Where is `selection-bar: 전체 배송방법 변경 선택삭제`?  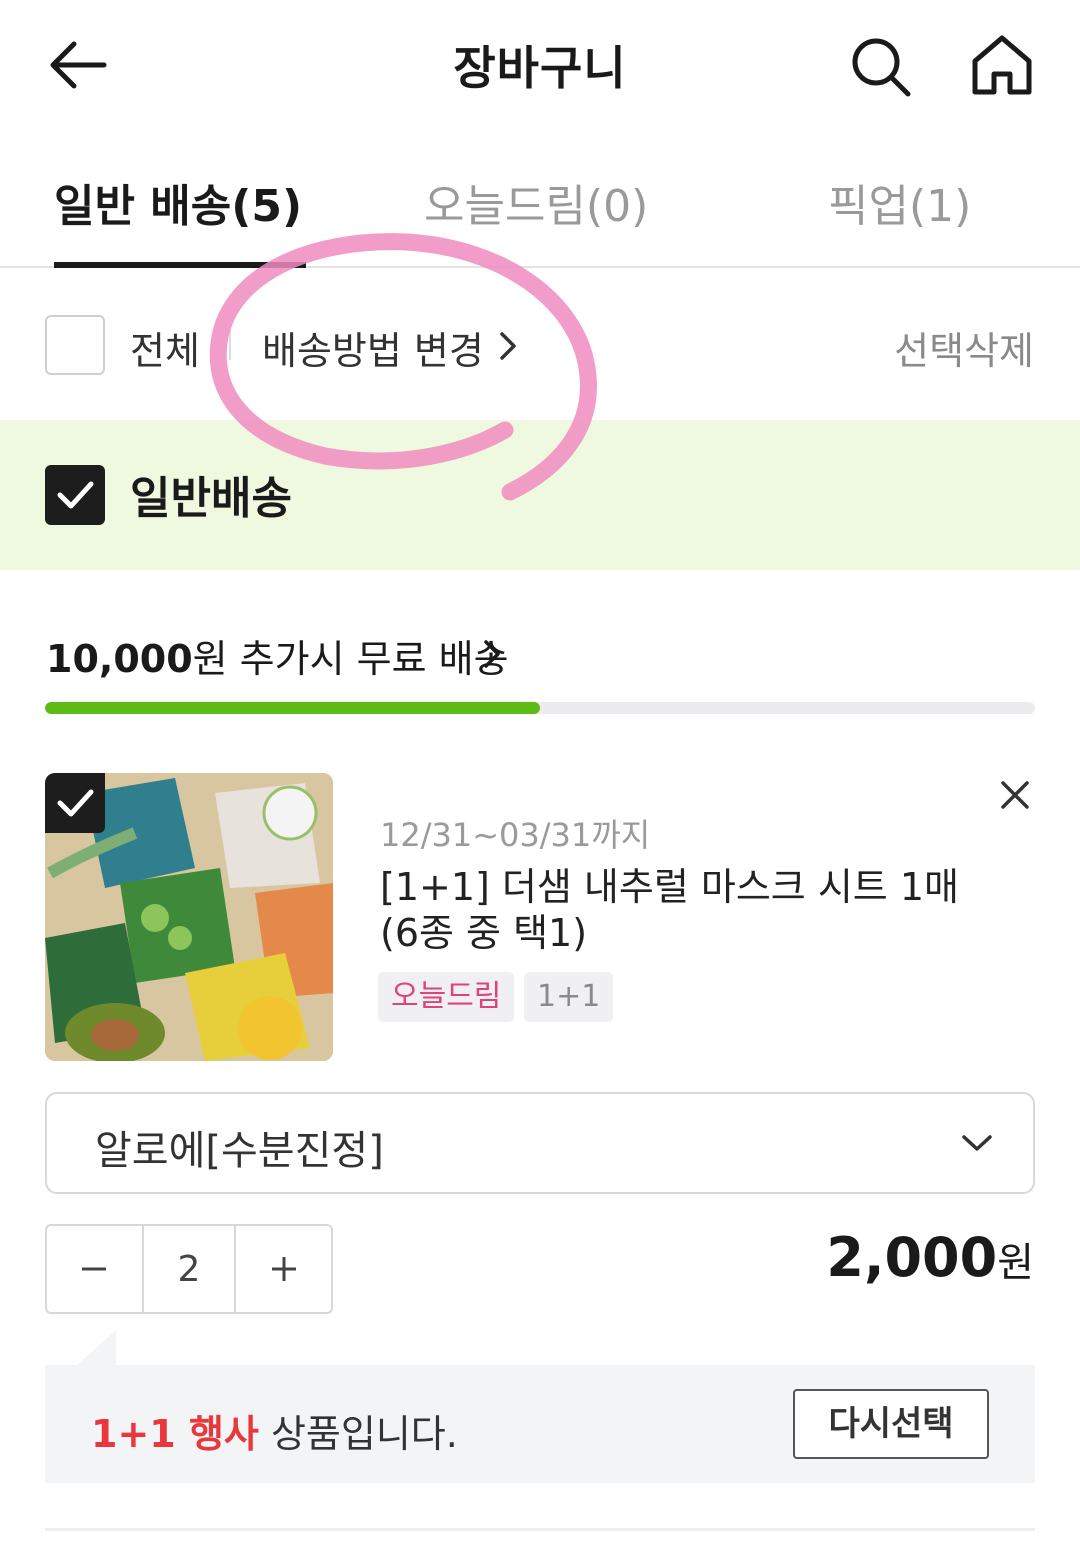 selection-bar: 전체 배송방법 변경 선택삭제 is located at coordinates (540, 345).